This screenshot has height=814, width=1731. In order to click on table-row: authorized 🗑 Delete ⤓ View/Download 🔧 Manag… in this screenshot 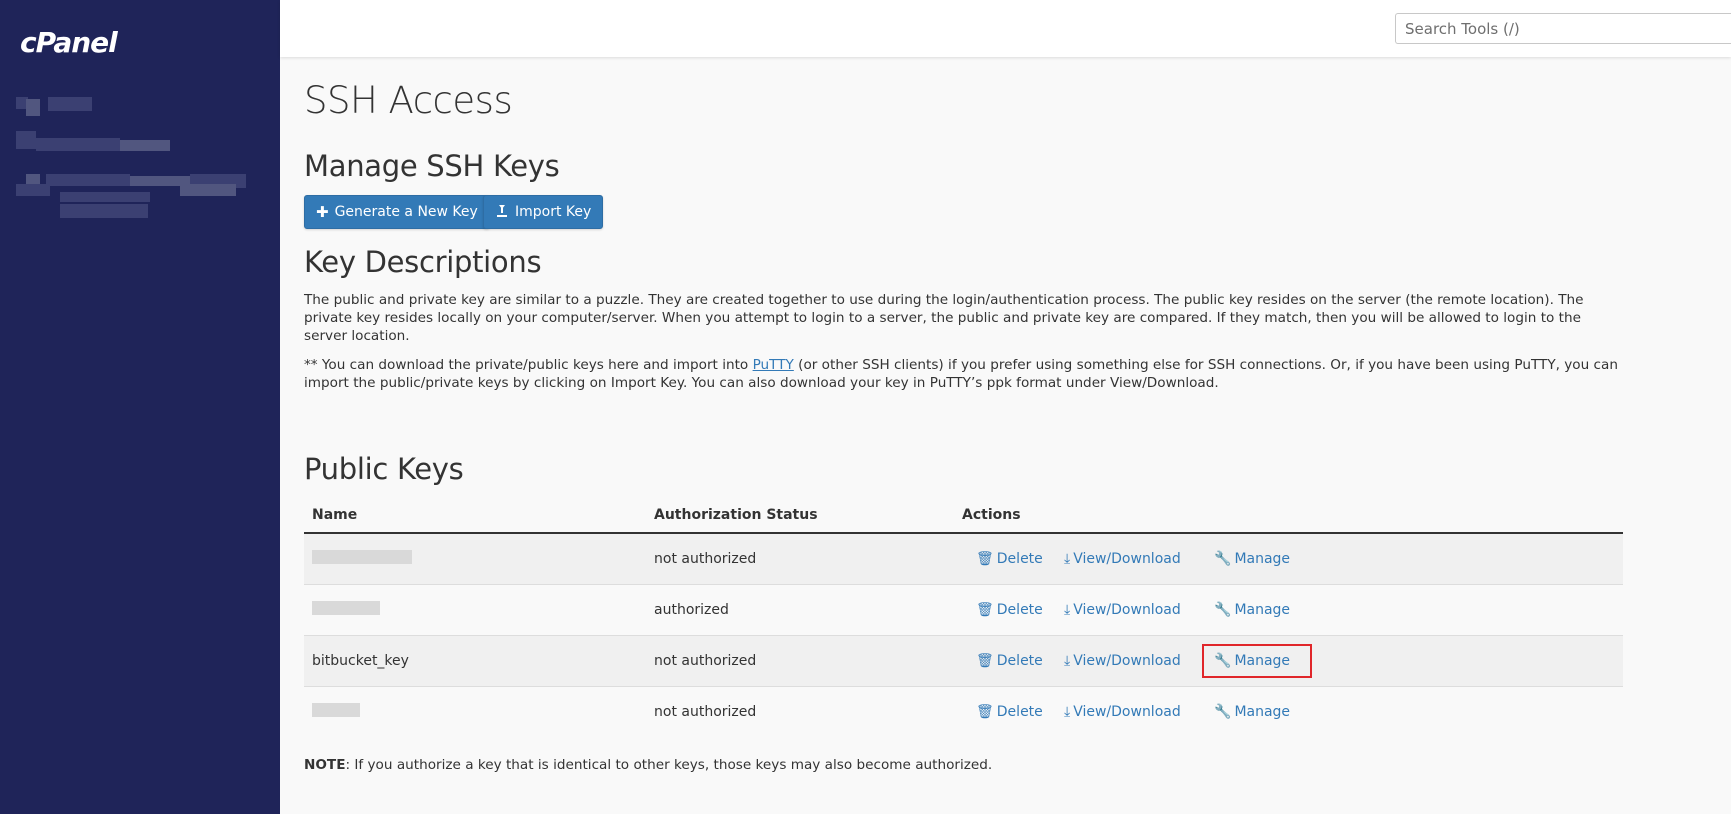, I will do `click(963, 609)`.